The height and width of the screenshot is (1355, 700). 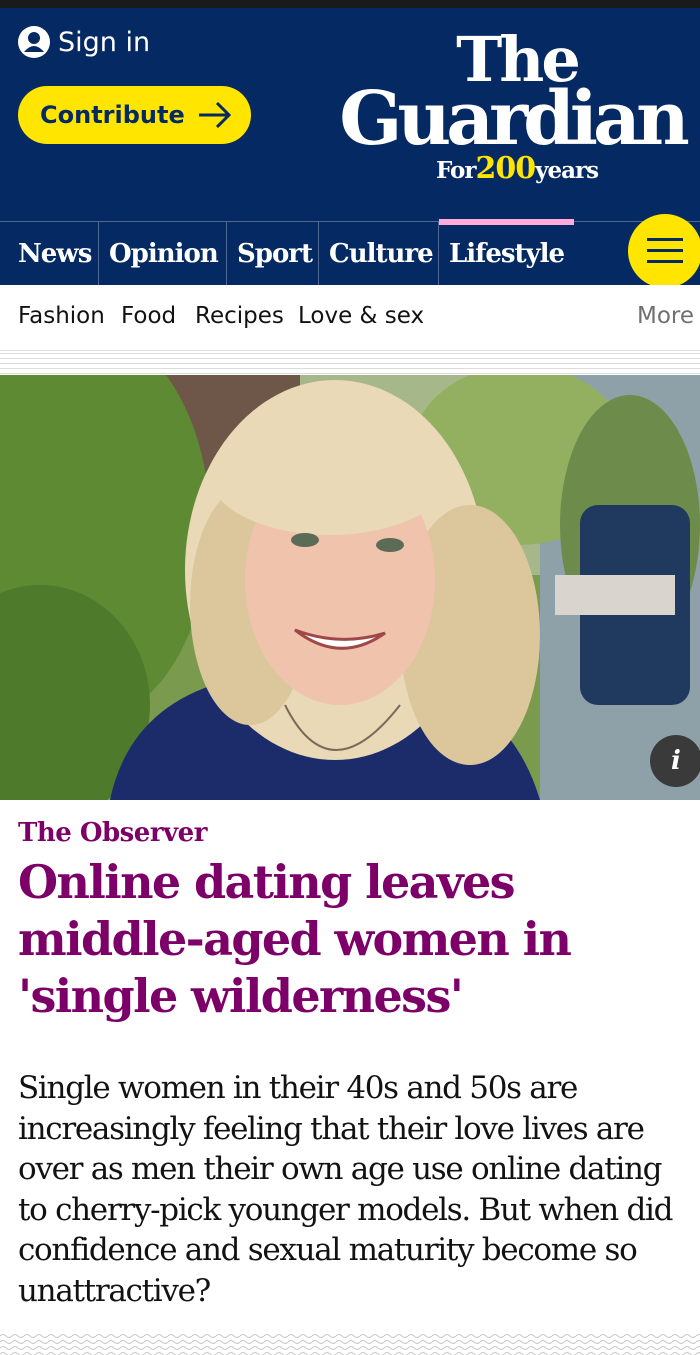 What do you see at coordinates (112, 833) in the screenshot?
I see `series-kicker: The Observer` at bounding box center [112, 833].